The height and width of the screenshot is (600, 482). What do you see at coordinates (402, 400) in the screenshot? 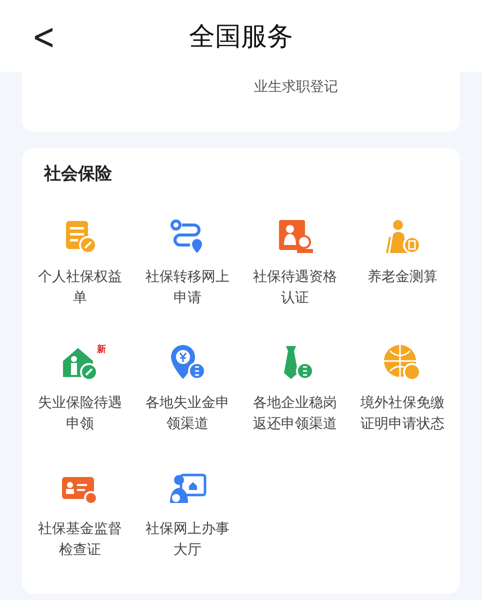
I see `service-item: 境外社保免缴证明申请状态` at bounding box center [402, 400].